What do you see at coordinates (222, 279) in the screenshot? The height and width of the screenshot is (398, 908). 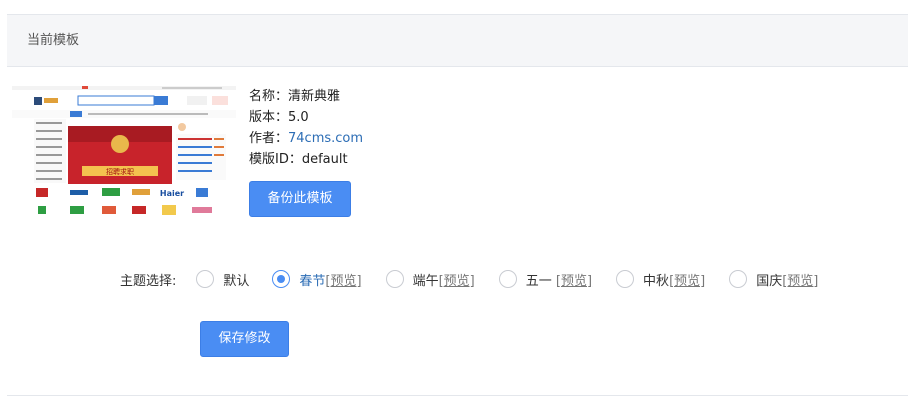 I see `theme-option-default: 默认` at bounding box center [222, 279].